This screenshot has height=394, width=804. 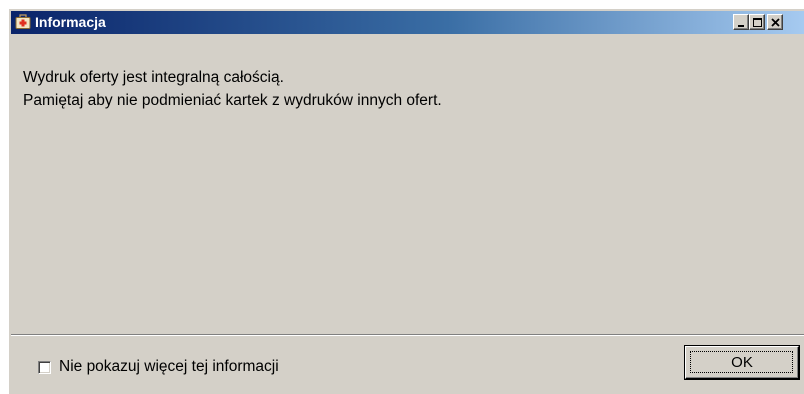 I want to click on minimize-button, so click(x=741, y=22).